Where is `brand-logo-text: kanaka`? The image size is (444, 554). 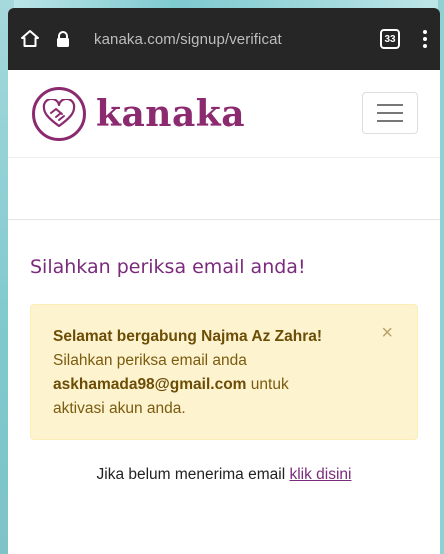 brand-logo-text: kanaka is located at coordinates (170, 114).